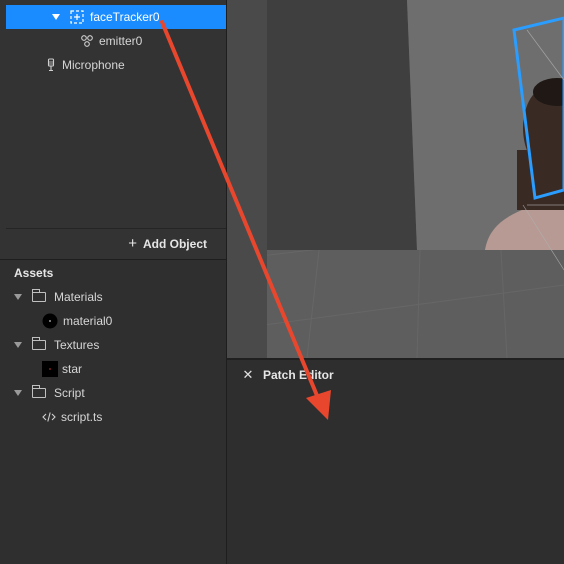  What do you see at coordinates (174, 243) in the screenshot?
I see `add-object-label: Add Object` at bounding box center [174, 243].